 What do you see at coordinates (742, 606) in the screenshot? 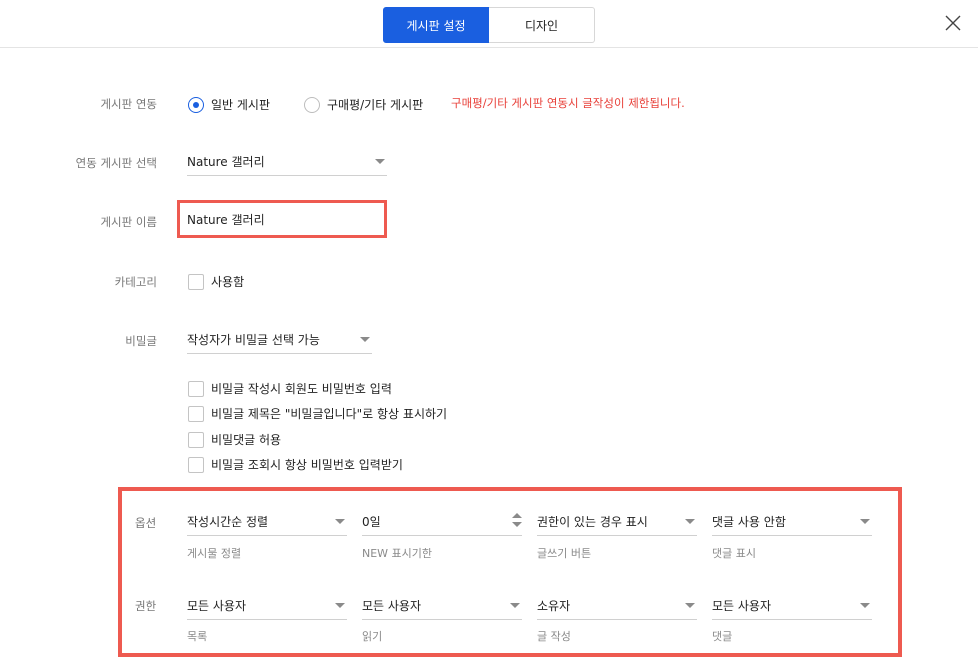
I see `comment-permission-value: 모든 사용자` at bounding box center [742, 606].